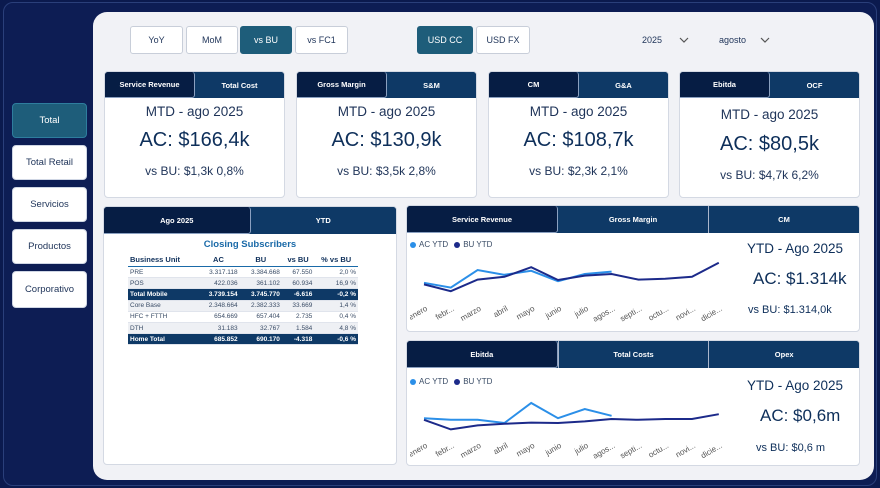 This screenshot has width=880, height=488. Describe the element at coordinates (336, 328) in the screenshot. I see `table-cell: 4,8 %` at that location.